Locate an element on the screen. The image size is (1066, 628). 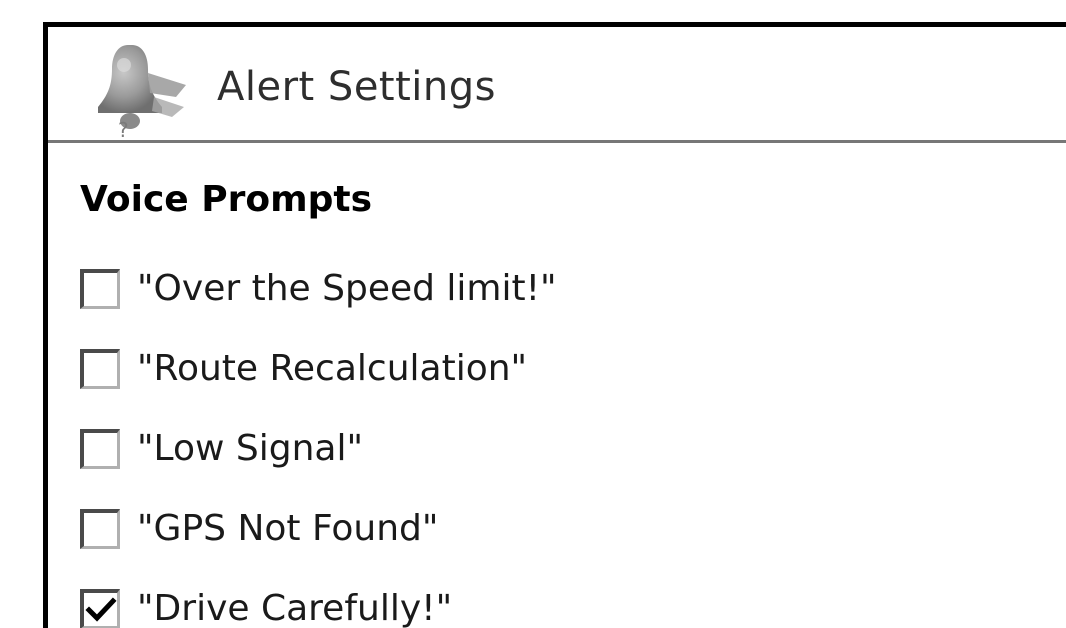
option-gps-not-found: "GPS Not Found" is located at coordinates (259, 529).